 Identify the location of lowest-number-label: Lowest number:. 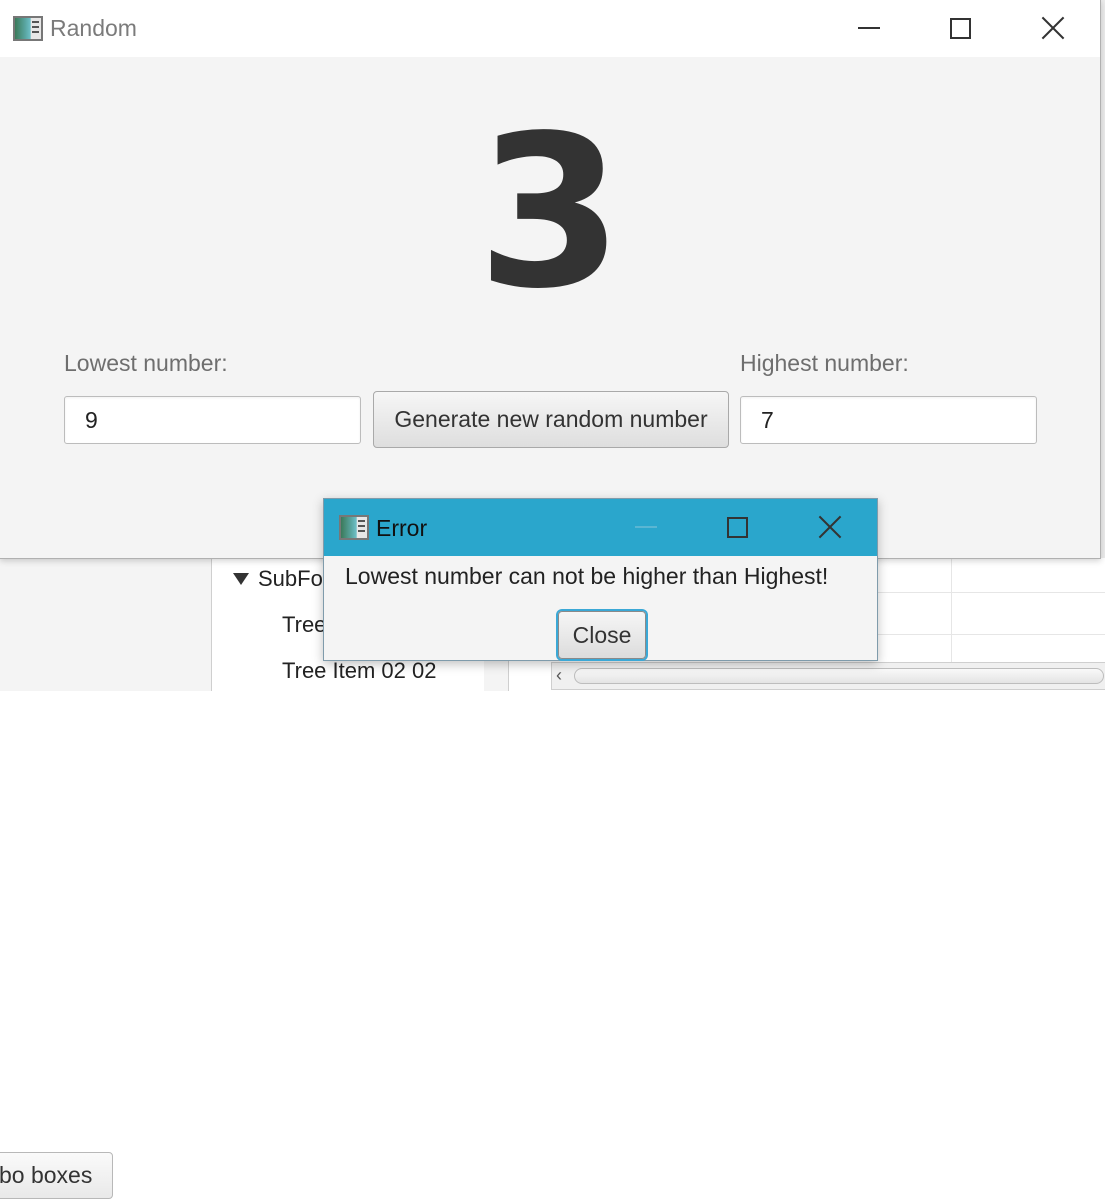
(146, 363).